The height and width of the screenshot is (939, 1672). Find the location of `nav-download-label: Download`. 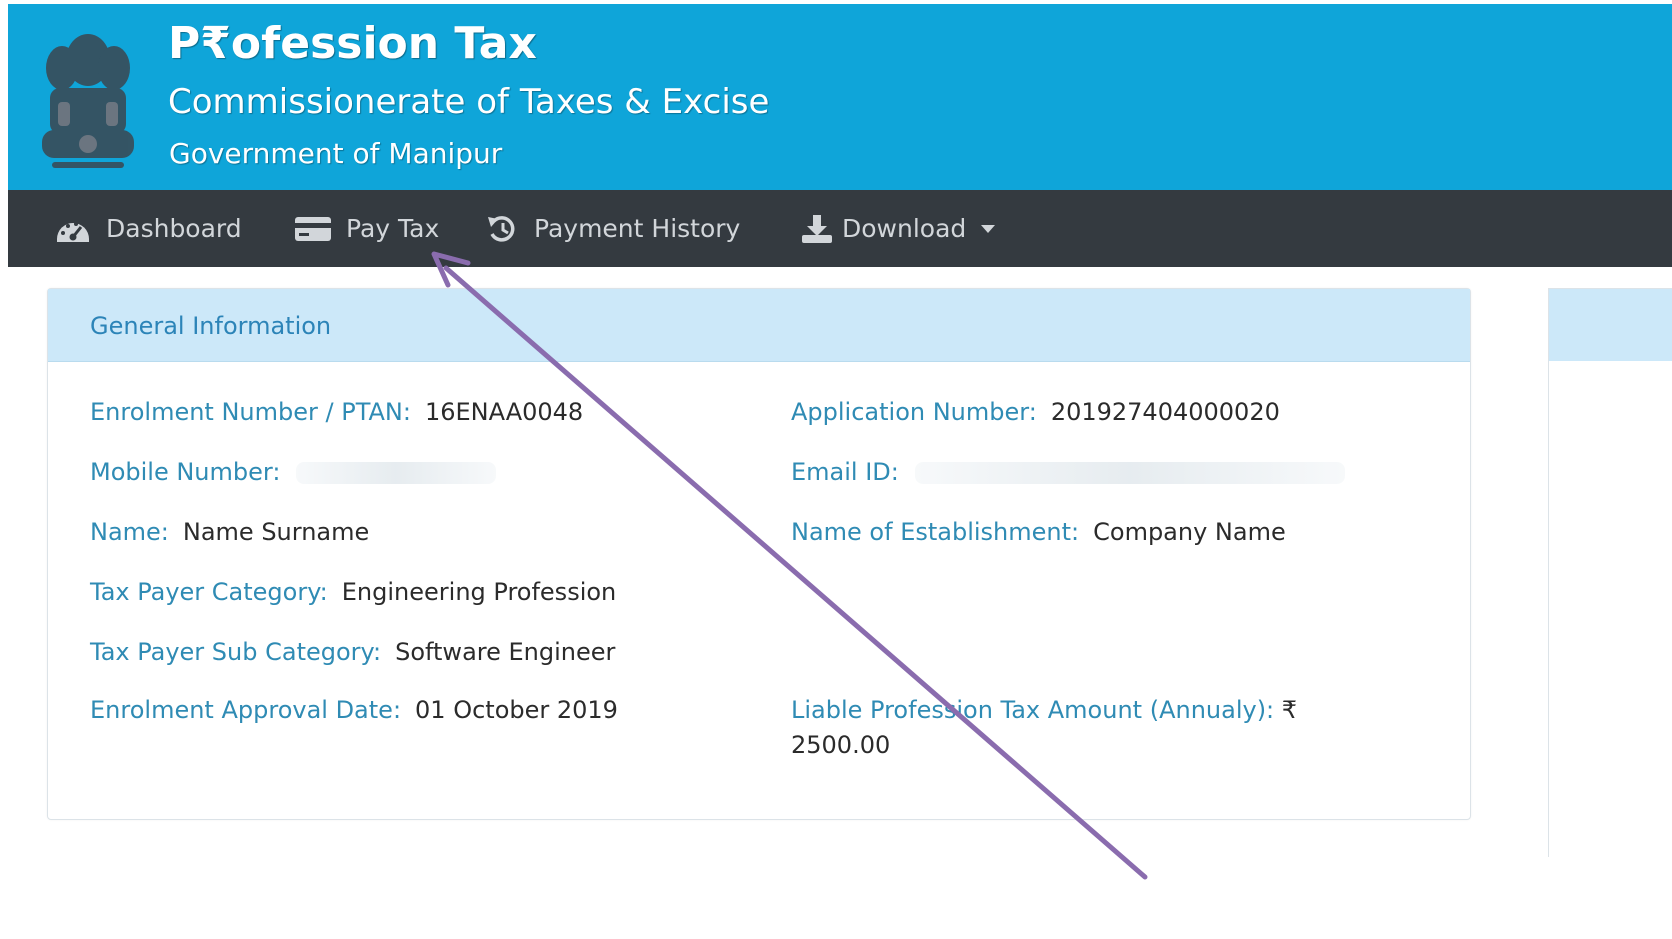

nav-download-label: Download is located at coordinates (904, 228).